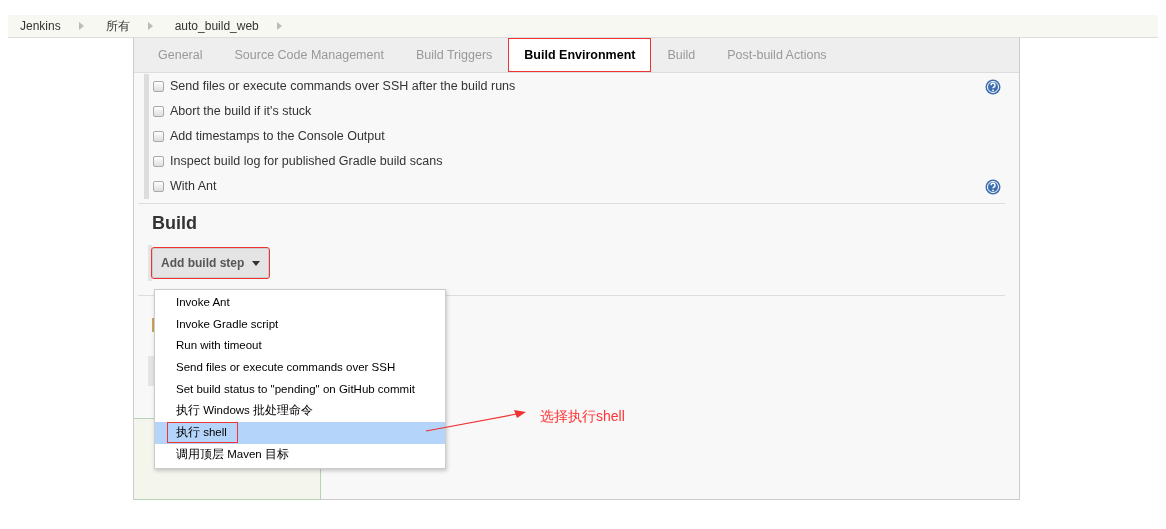 This screenshot has height=529, width=1166. What do you see at coordinates (300, 303) in the screenshot?
I see `menu-item: Invoke Ant` at bounding box center [300, 303].